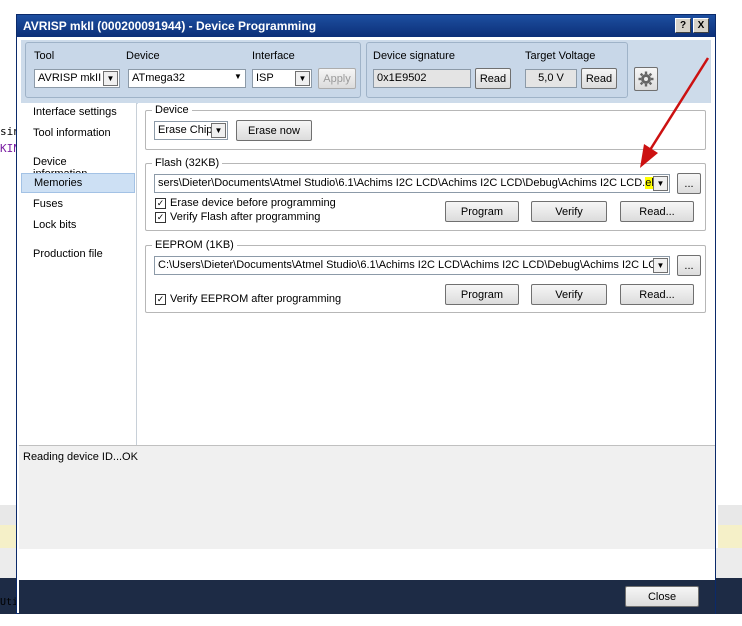 The image size is (742, 626). What do you see at coordinates (569, 211) in the screenshot?
I see `flash-verify-button: Verify` at bounding box center [569, 211].